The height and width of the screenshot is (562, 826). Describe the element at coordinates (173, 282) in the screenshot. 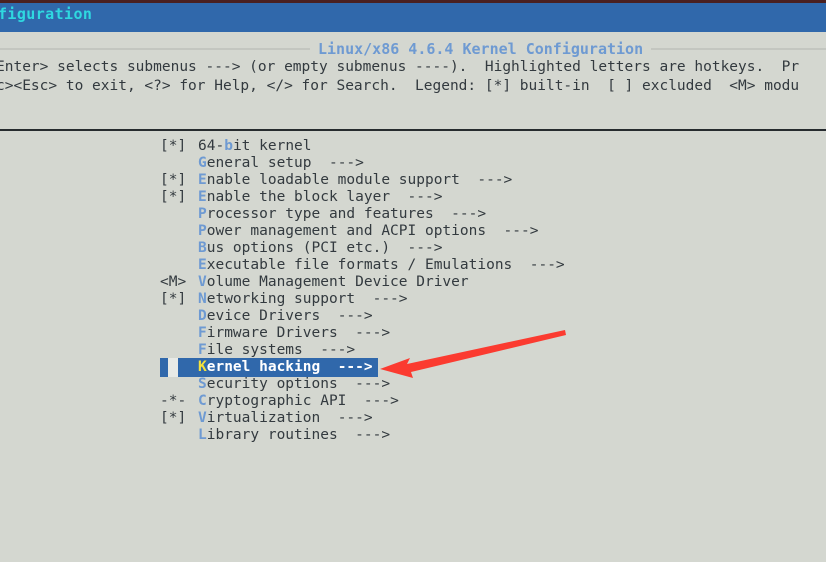

I see `menu-item-state-mark: <M>` at that location.